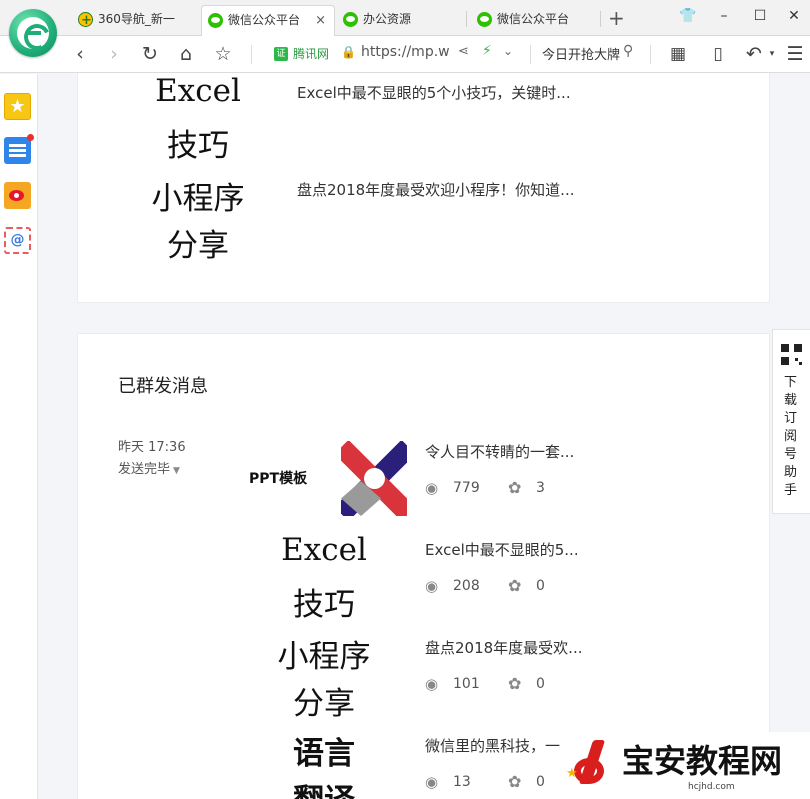  Describe the element at coordinates (688, 16) in the screenshot. I see `skin-icon: 👕` at that location.